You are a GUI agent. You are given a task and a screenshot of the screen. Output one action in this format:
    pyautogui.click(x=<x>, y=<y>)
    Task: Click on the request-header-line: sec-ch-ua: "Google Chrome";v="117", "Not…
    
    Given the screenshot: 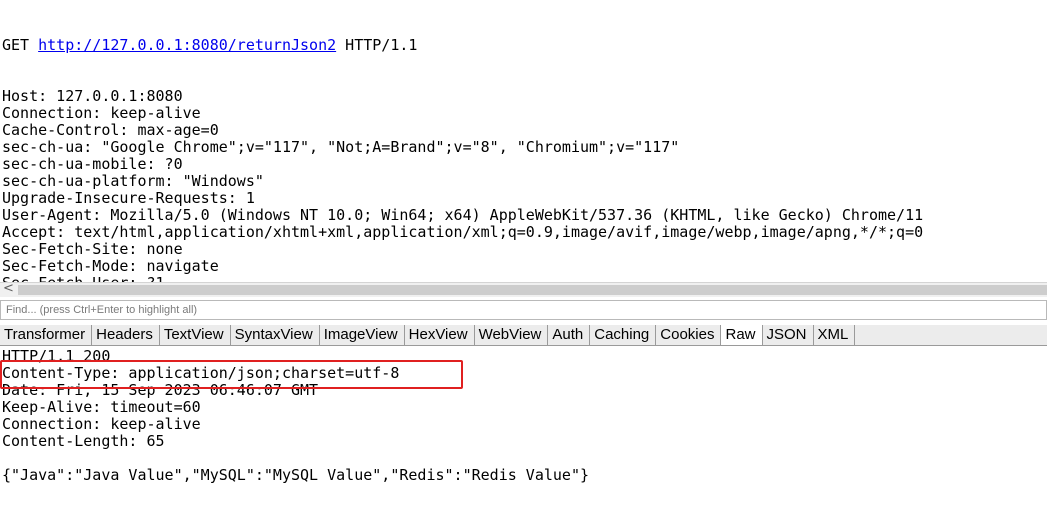 What is the action you would take?
    pyautogui.click(x=341, y=147)
    